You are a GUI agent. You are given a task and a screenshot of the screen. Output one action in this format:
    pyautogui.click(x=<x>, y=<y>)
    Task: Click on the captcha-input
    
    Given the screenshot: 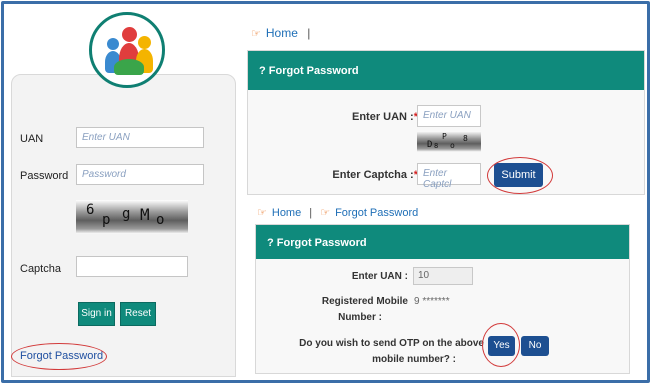 What is the action you would take?
    pyautogui.click(x=132, y=266)
    